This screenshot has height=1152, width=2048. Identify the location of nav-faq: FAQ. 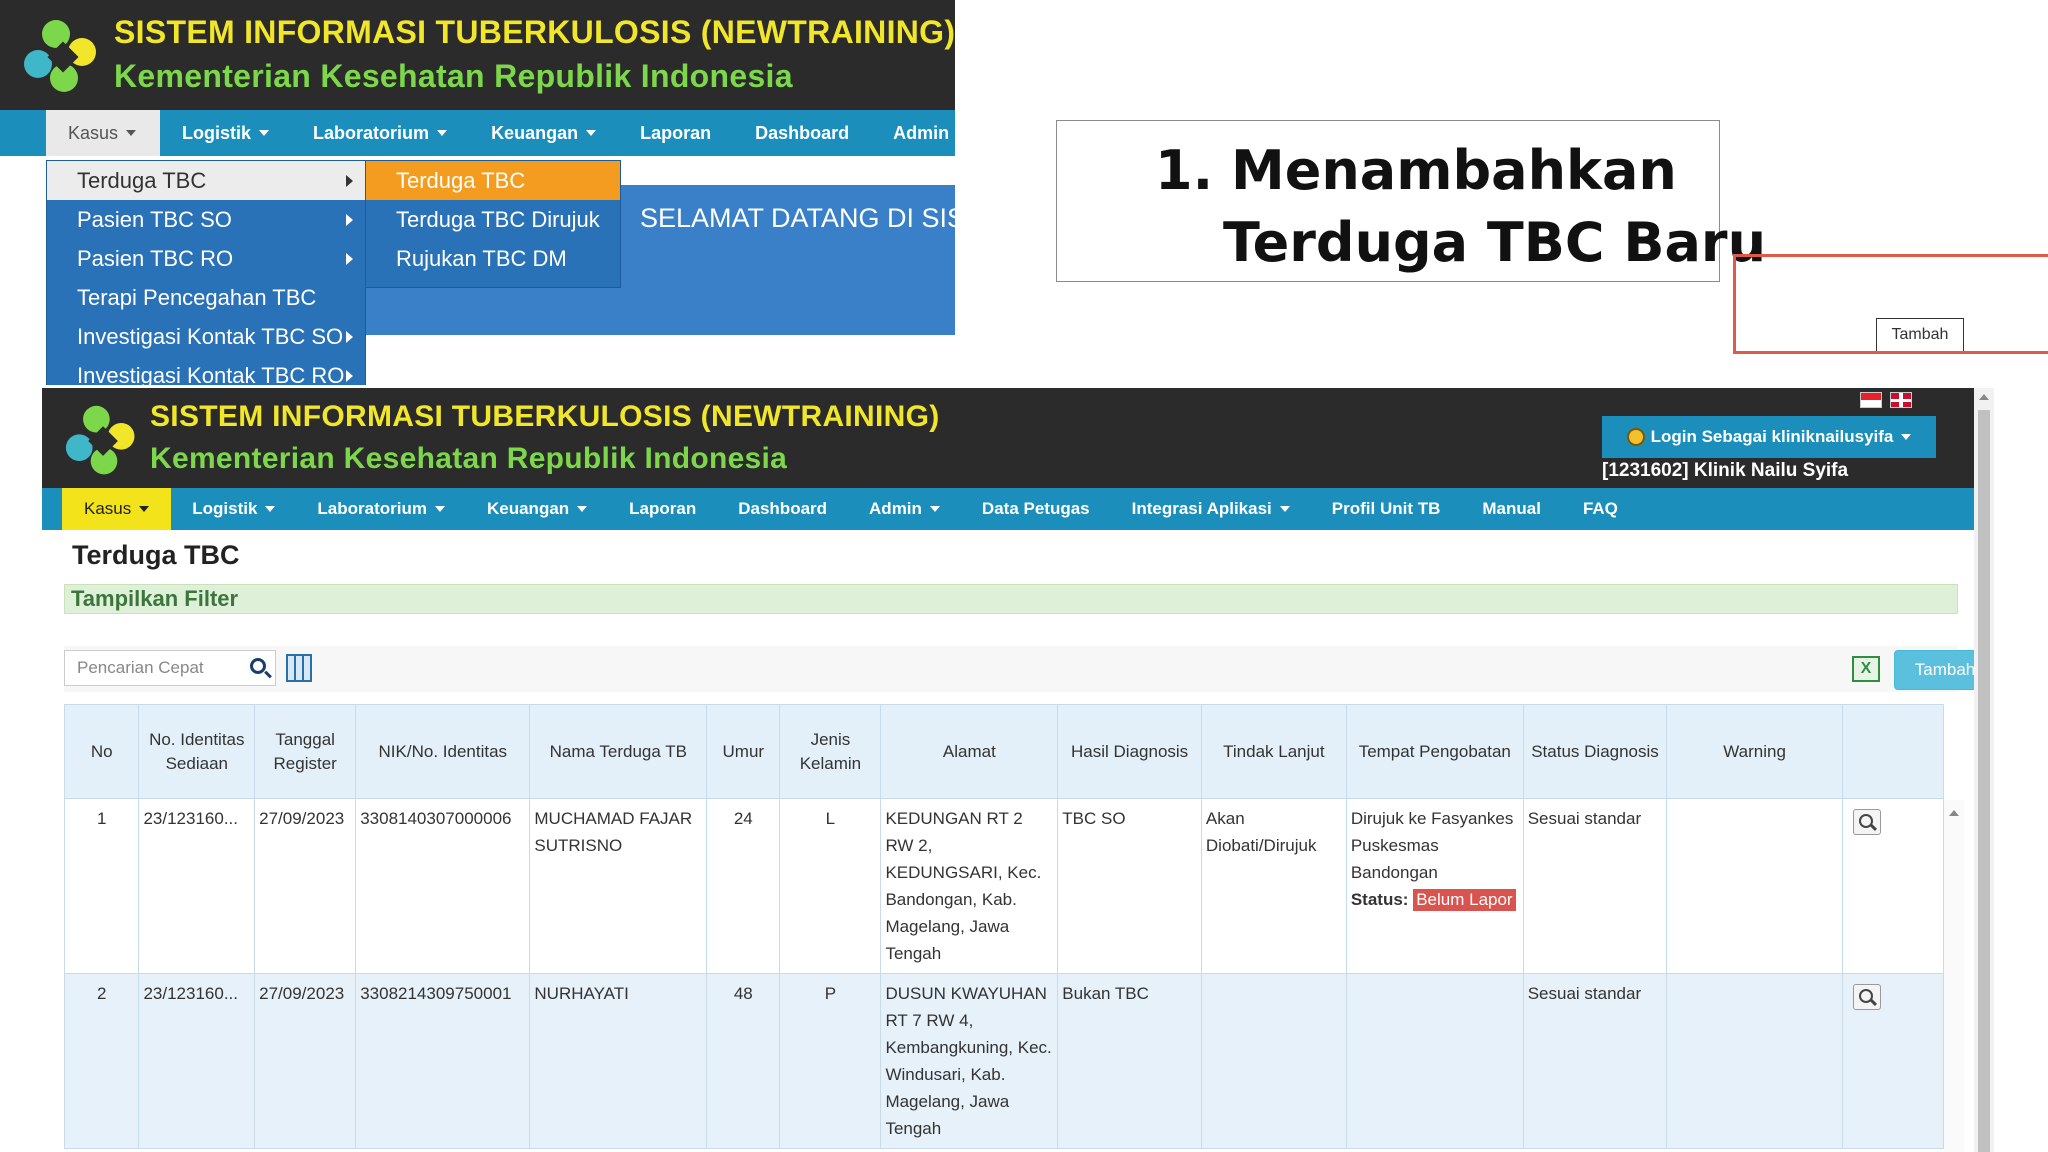
(1600, 509).